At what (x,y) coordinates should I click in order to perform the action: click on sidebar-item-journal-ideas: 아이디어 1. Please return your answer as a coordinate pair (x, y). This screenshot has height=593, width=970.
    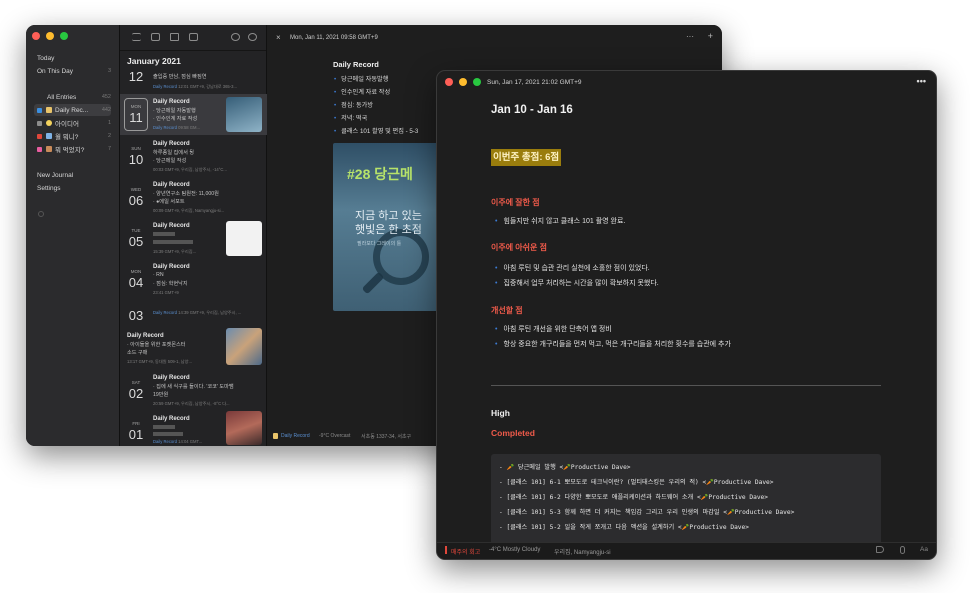
    Looking at the image, I should click on (74, 123).